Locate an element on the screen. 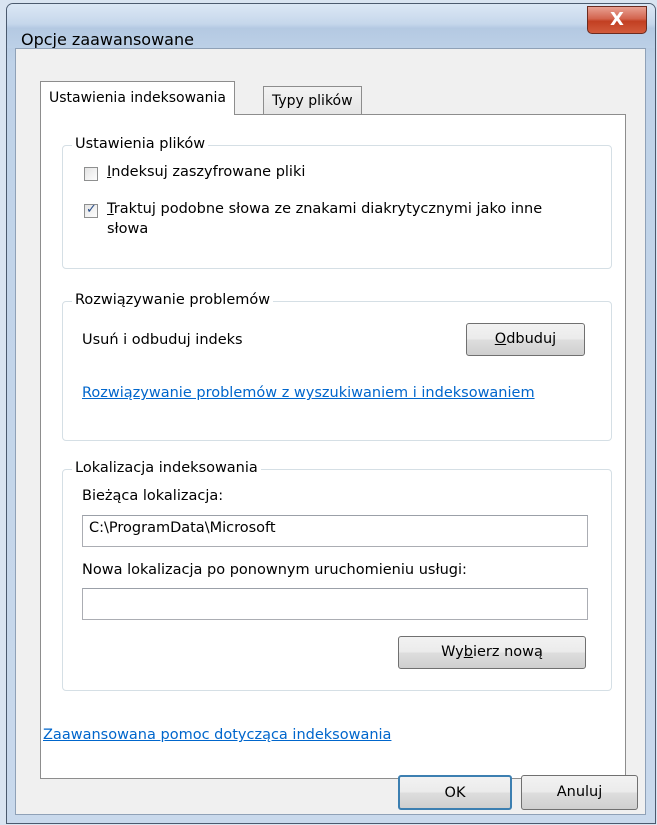  group-title: Rozwiązywanie problemów is located at coordinates (173, 300).